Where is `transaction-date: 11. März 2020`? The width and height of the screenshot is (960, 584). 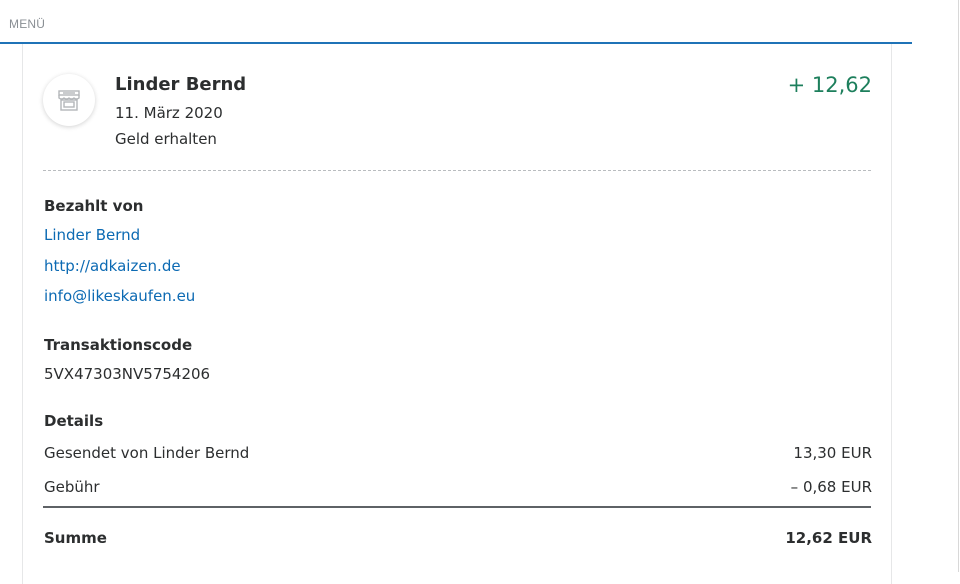
transaction-date: 11. März 2020 is located at coordinates (169, 113).